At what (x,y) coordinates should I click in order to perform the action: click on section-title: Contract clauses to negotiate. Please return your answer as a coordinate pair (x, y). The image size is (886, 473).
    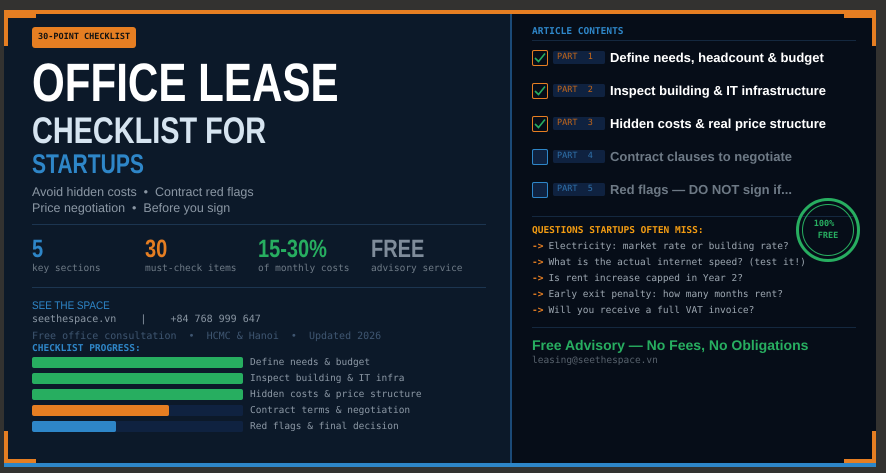
    Looking at the image, I should click on (701, 157).